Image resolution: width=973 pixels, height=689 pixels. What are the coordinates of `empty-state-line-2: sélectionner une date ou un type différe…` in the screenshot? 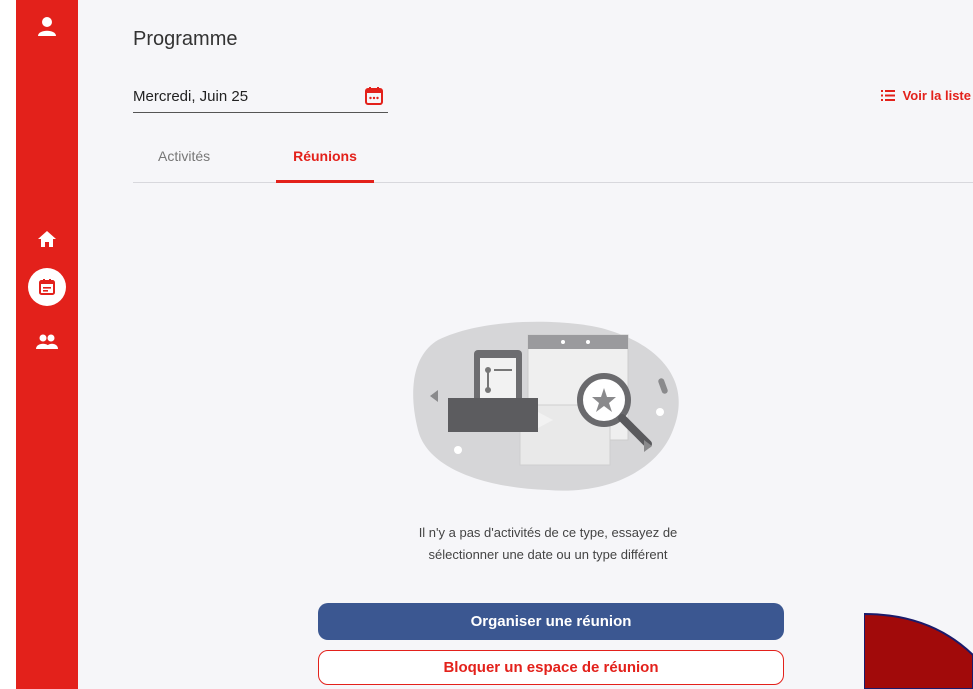 It's located at (548, 554).